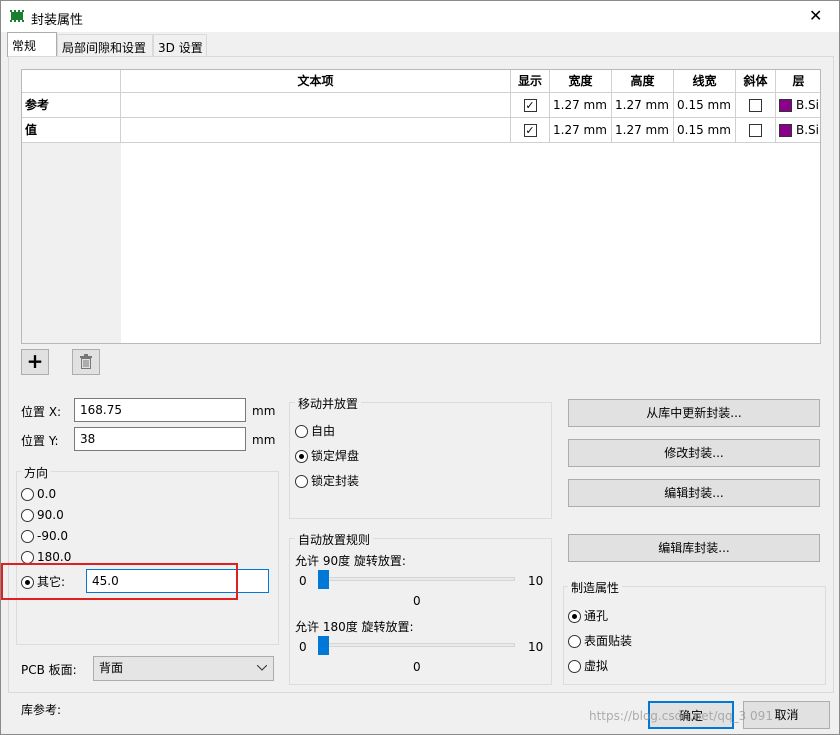 This screenshot has height=735, width=840. Describe the element at coordinates (643, 130) in the screenshot. I see `value-height-cell: 1.27 mm` at that location.